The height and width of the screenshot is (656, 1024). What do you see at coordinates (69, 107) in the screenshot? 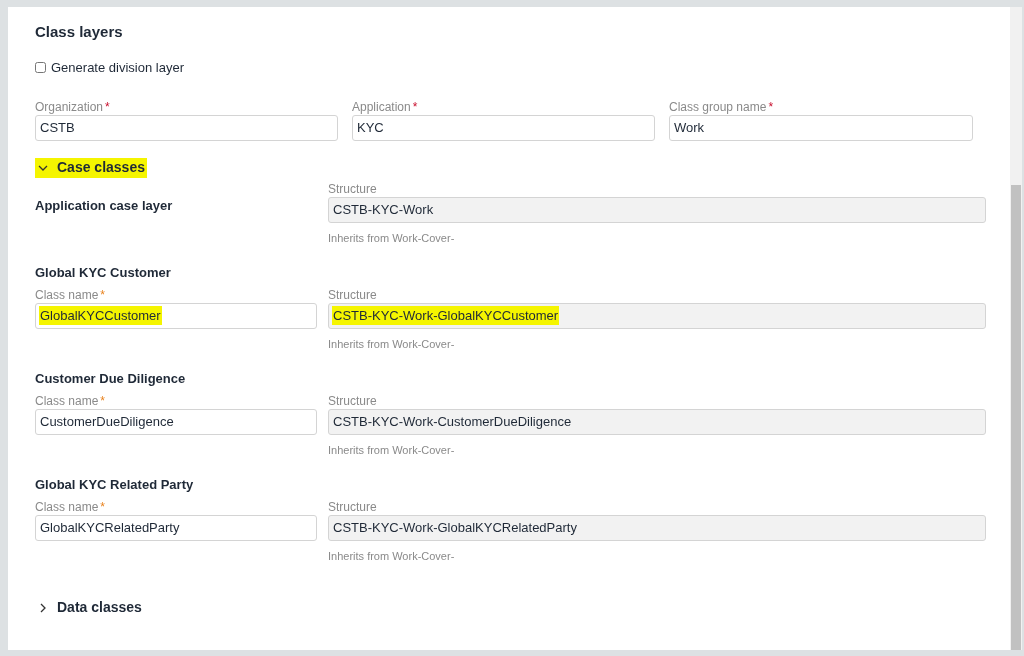
I see `field-label: Organization` at bounding box center [69, 107].